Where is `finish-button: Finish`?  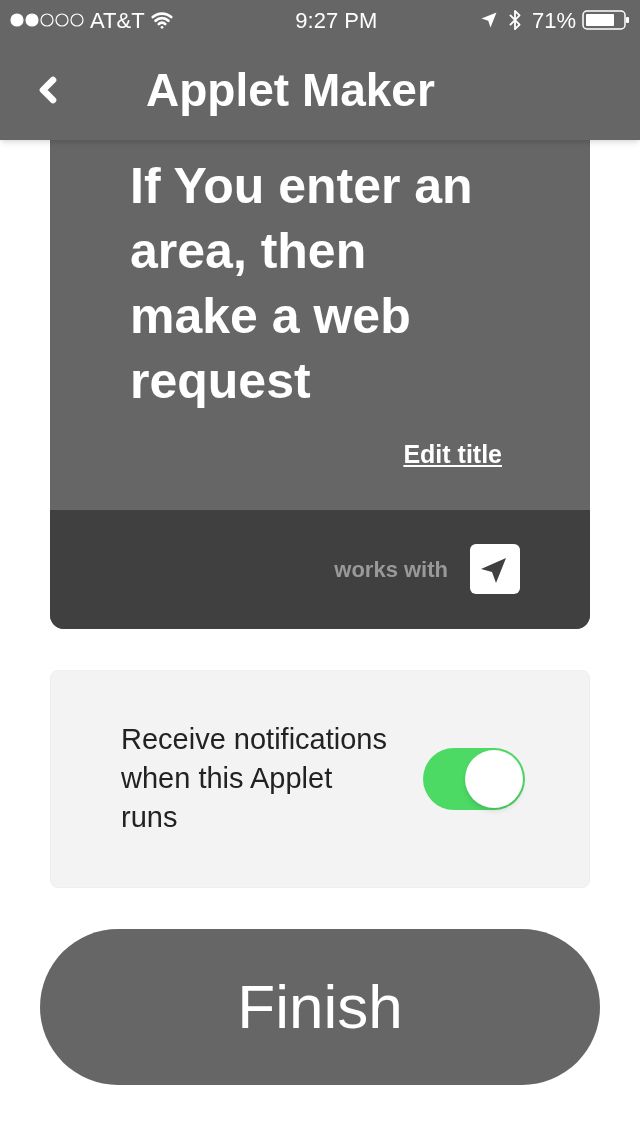
finish-button: Finish is located at coordinates (320, 1006).